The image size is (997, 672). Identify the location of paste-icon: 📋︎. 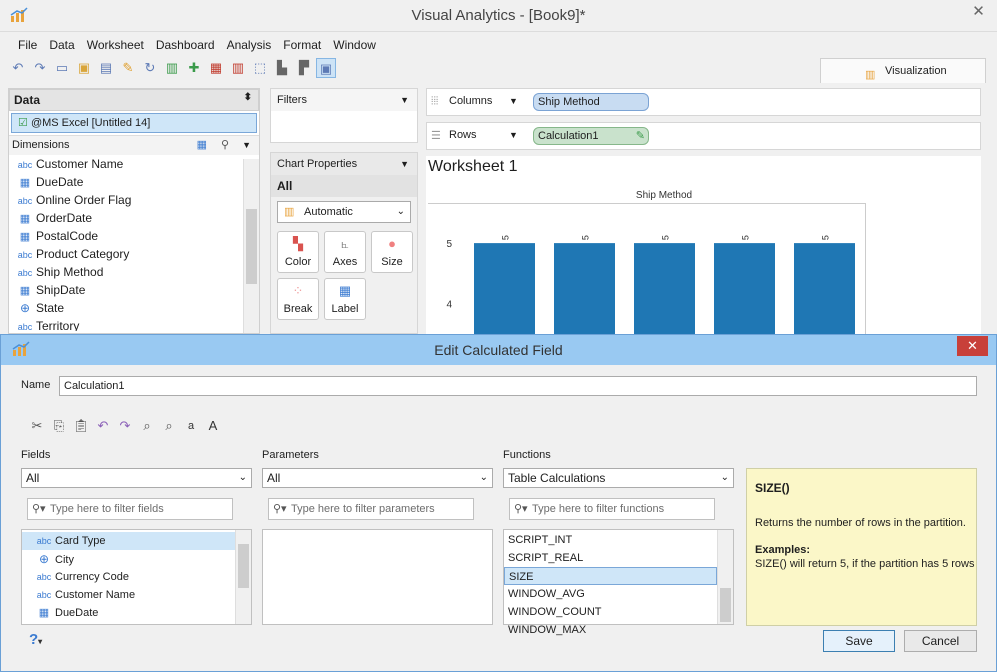
(81, 426).